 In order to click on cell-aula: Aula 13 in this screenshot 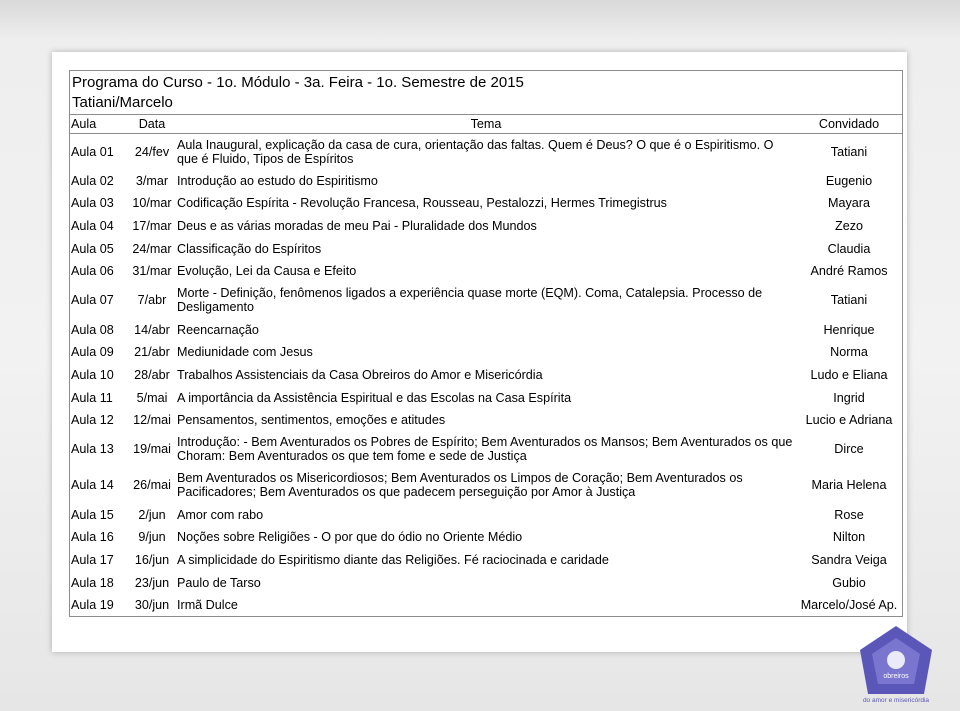, I will do `click(92, 449)`.